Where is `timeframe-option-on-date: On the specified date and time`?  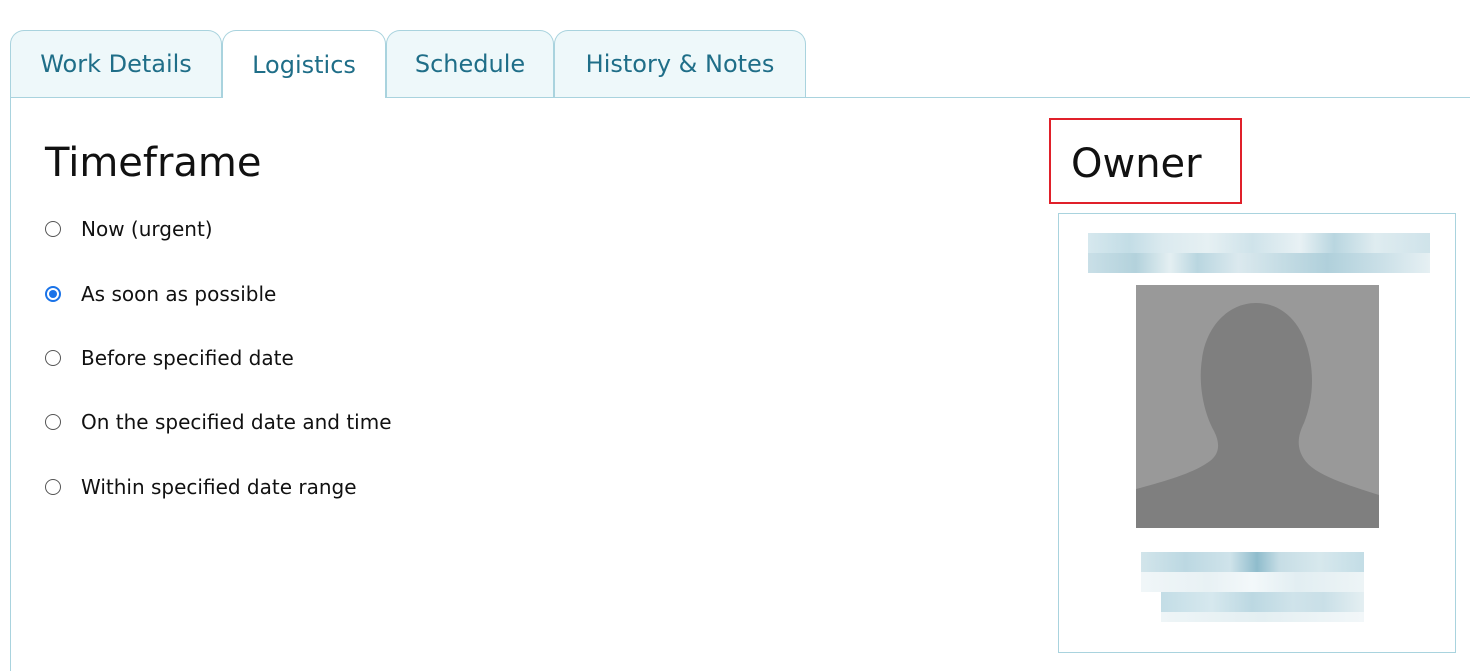
timeframe-option-on-date: On the specified date and time is located at coordinates (218, 422).